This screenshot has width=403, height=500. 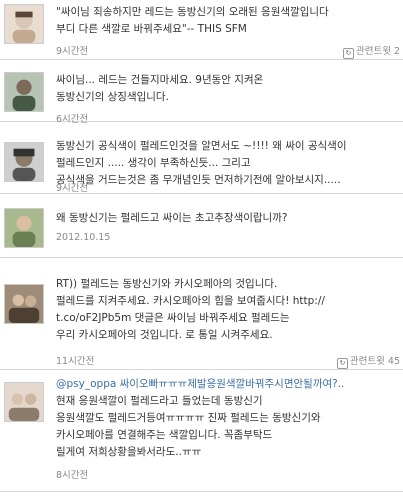 I want to click on related-tweets-label: 관련트윗 45, so click(x=374, y=361).